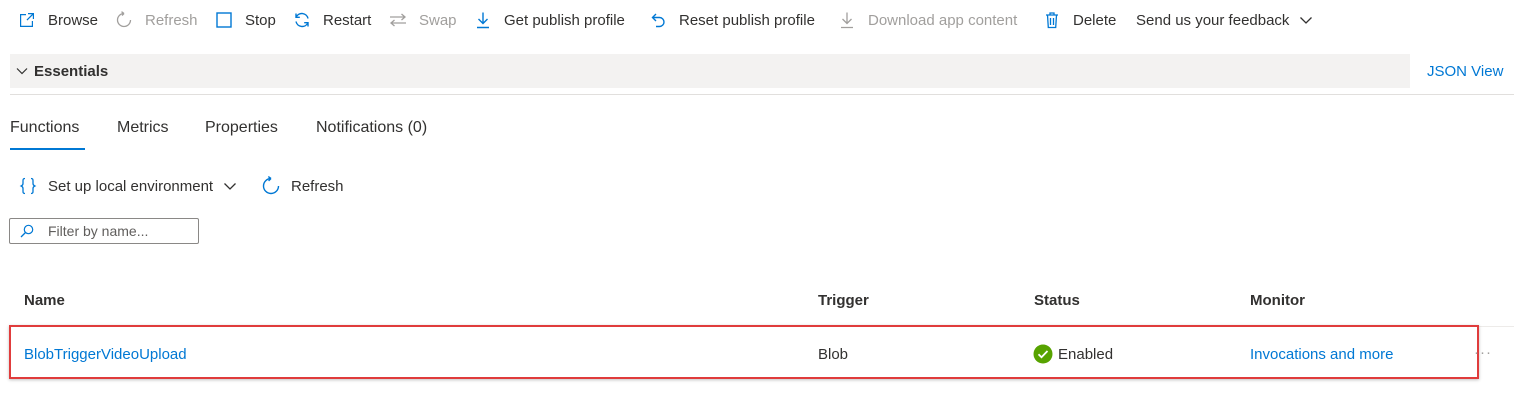 The image size is (1514, 399). What do you see at coordinates (28, 186) in the screenshot?
I see `braces-icon` at bounding box center [28, 186].